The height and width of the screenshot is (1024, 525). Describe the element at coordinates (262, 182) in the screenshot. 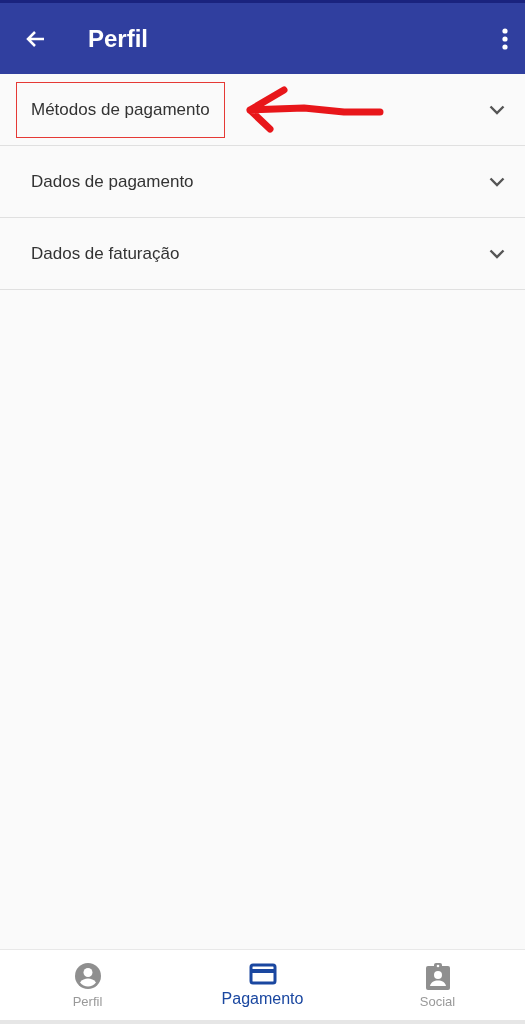

I see `accordion-row: Dados de pagamento` at that location.